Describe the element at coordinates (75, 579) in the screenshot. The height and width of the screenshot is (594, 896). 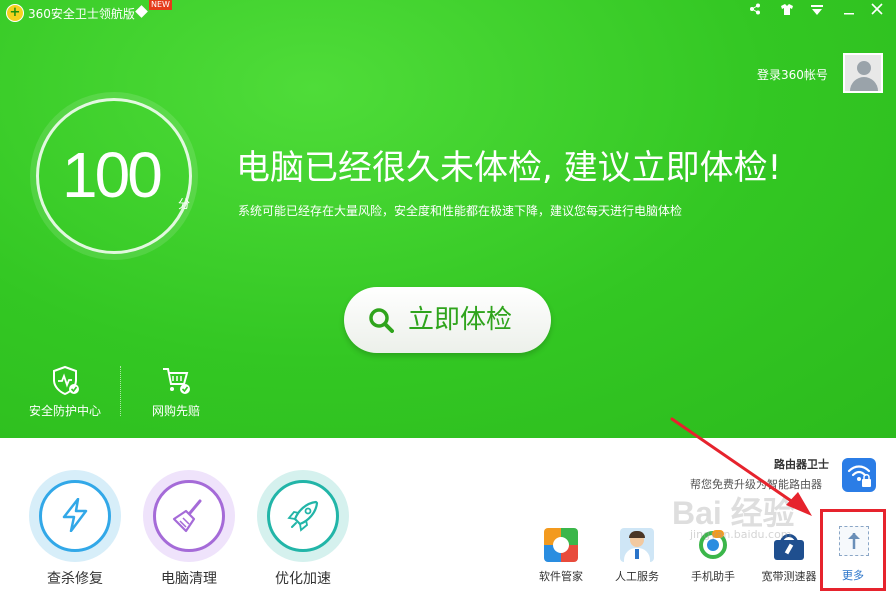
I see `virus-scan-repair-label: 查杀修复` at that location.